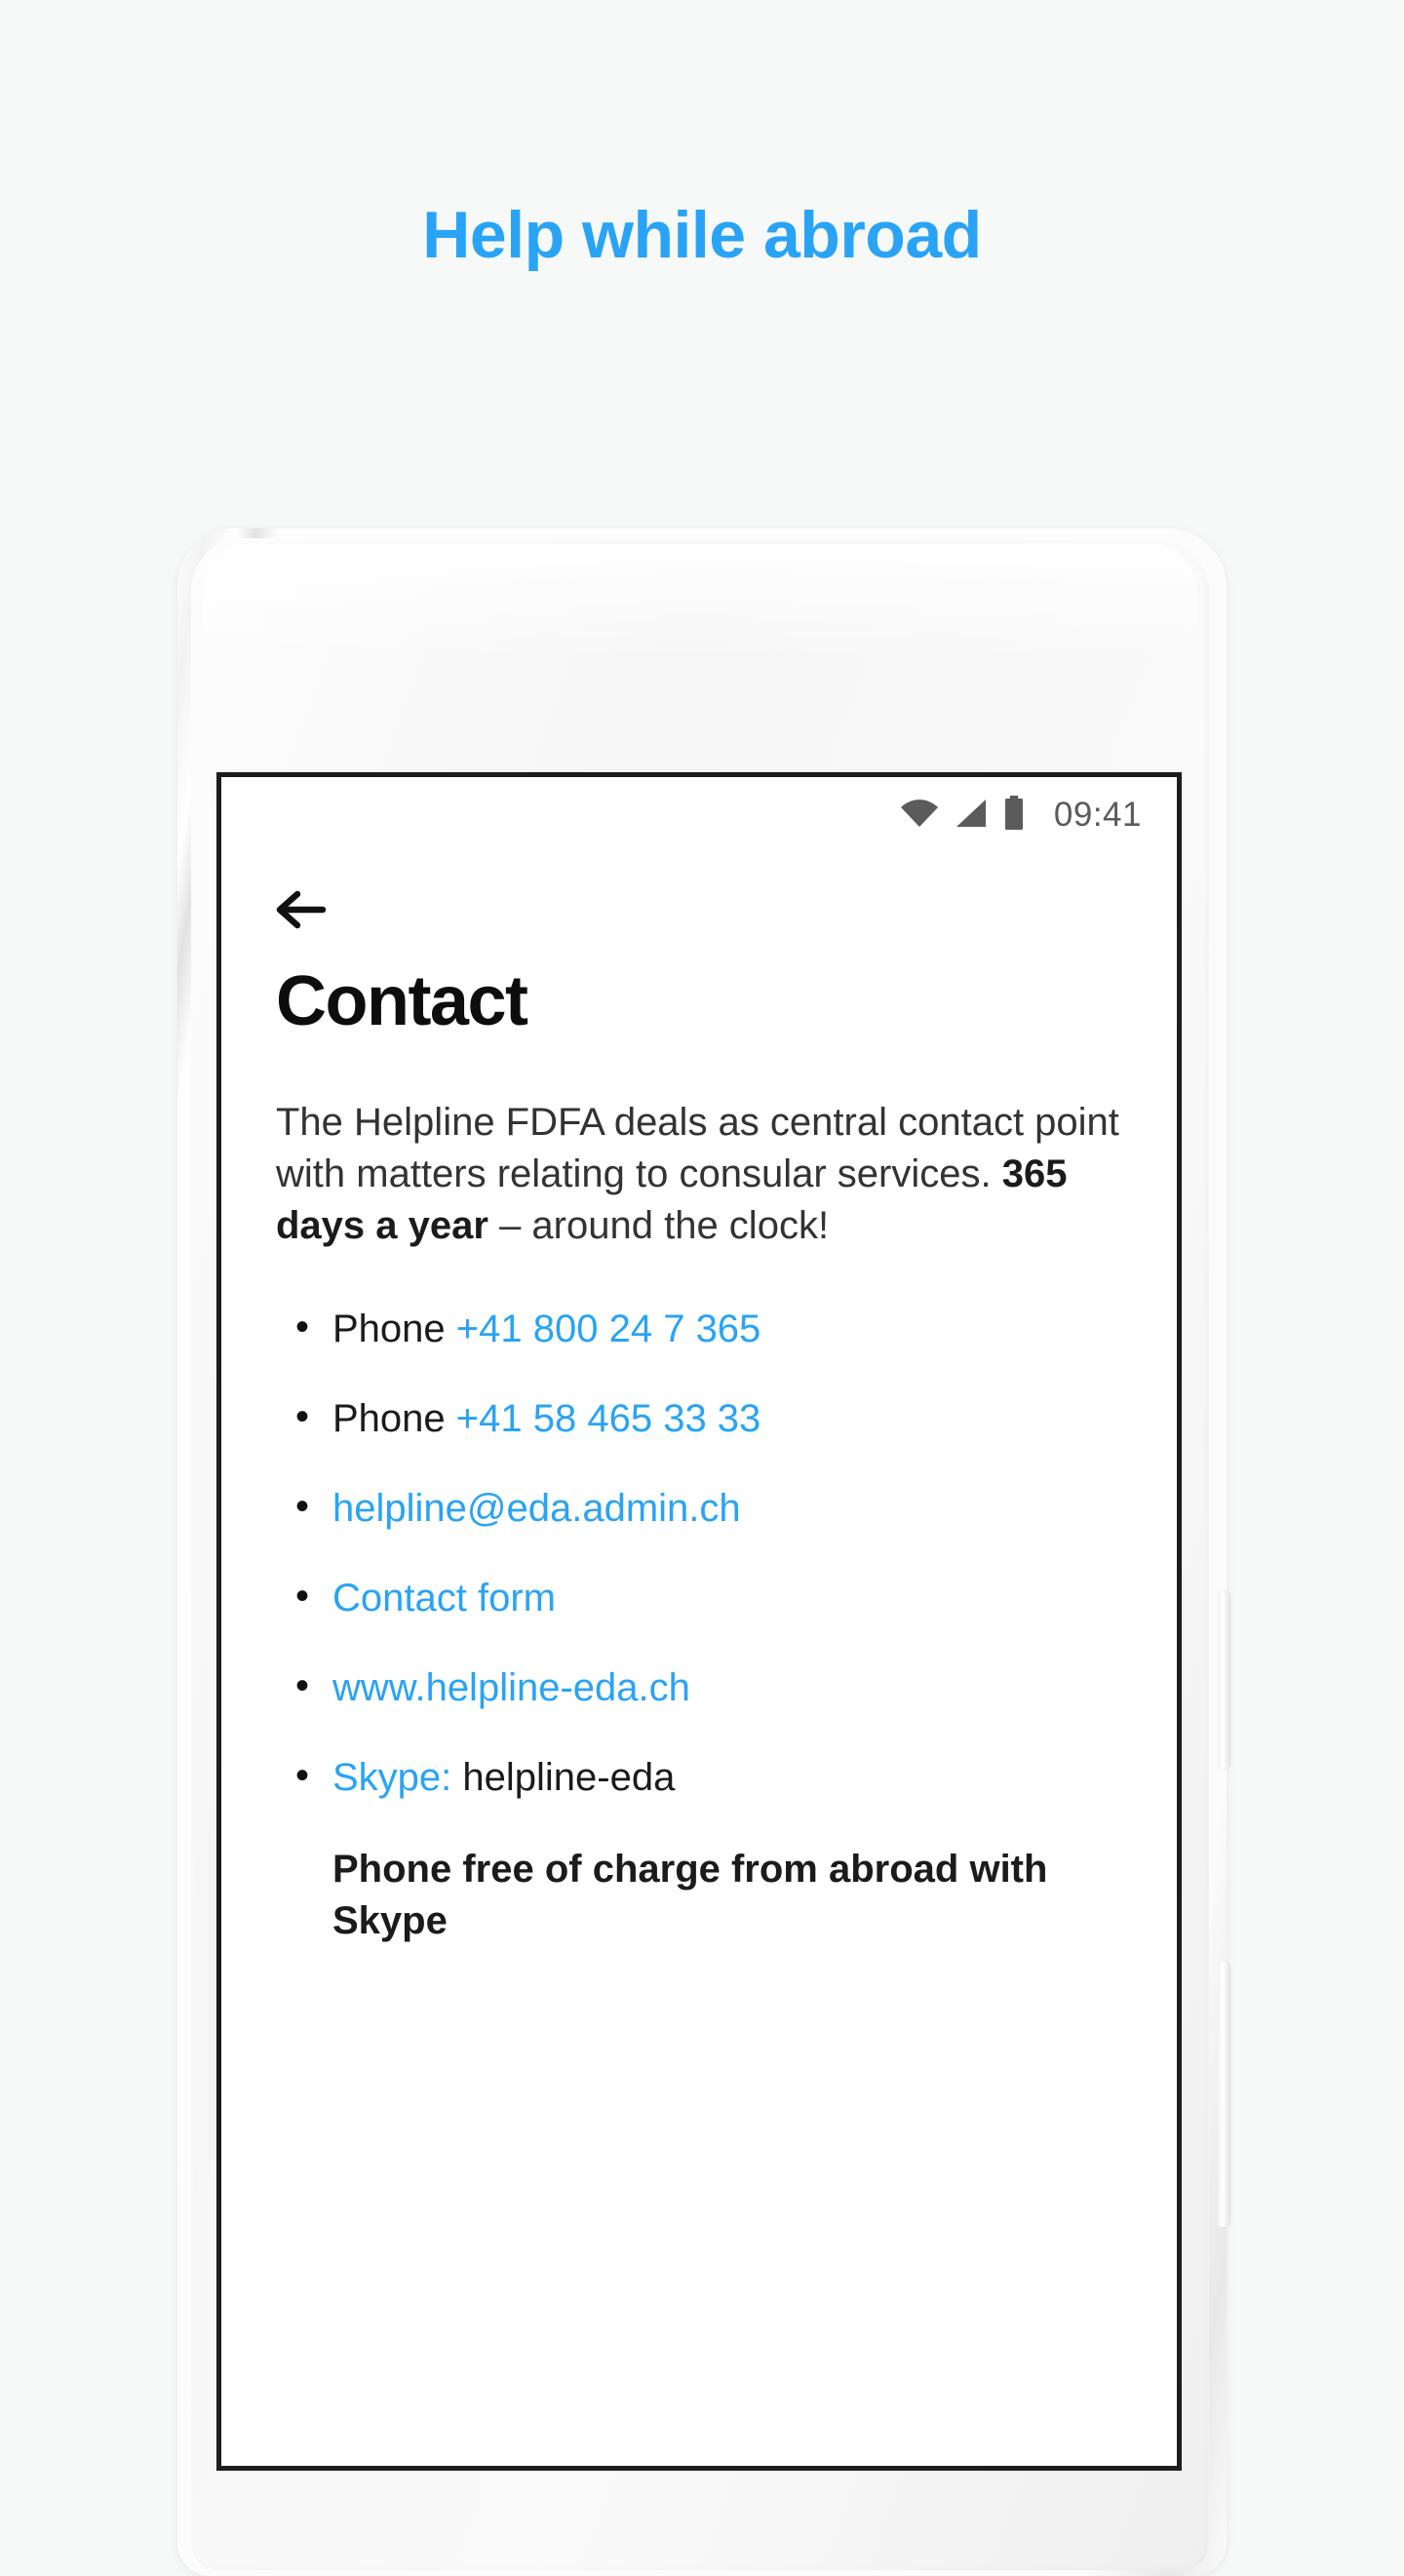 This screenshot has width=1404, height=2576. What do you see at coordinates (919, 816) in the screenshot?
I see `wifi-icon` at bounding box center [919, 816].